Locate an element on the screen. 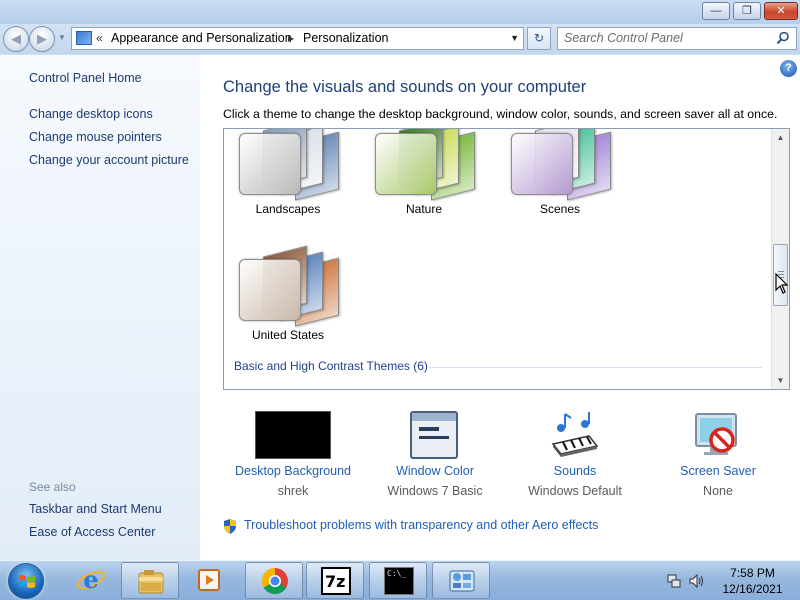 Image resolution: width=800 pixels, height=600 pixels. sounds-setting: Sounds Windows Default is located at coordinates (575, 460).